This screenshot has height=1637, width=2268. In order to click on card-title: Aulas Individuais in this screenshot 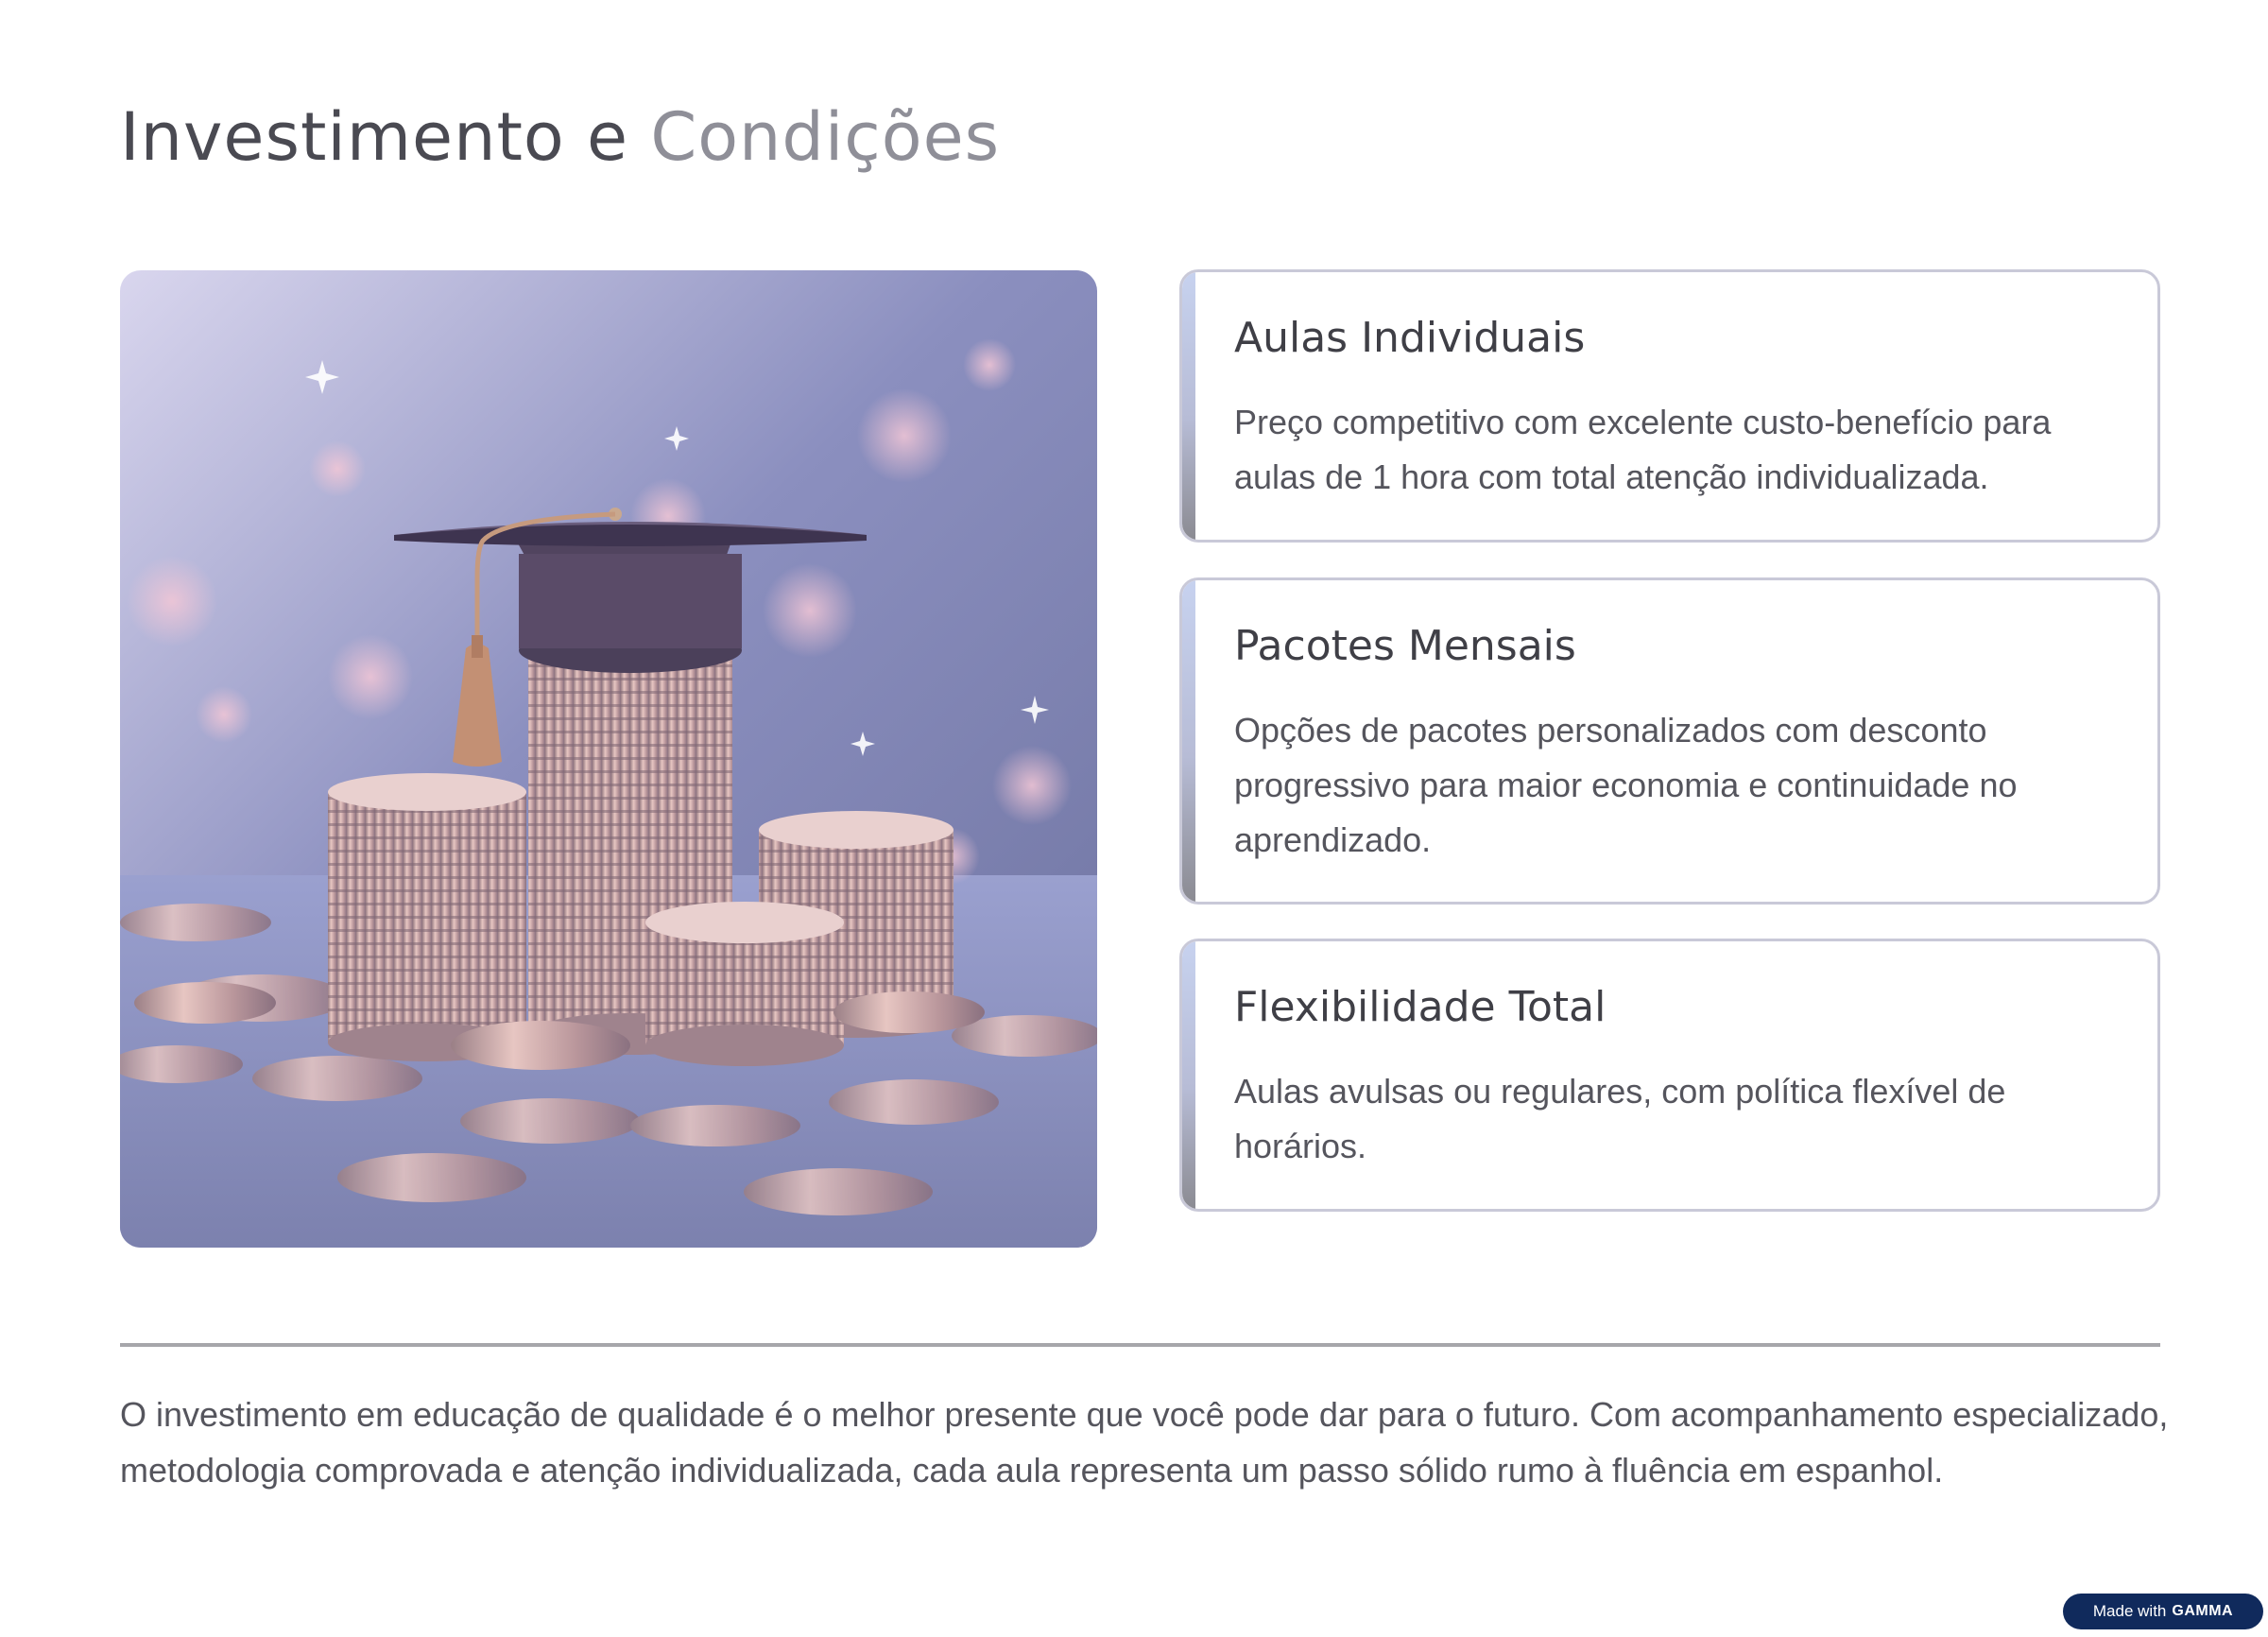, I will do `click(1410, 338)`.